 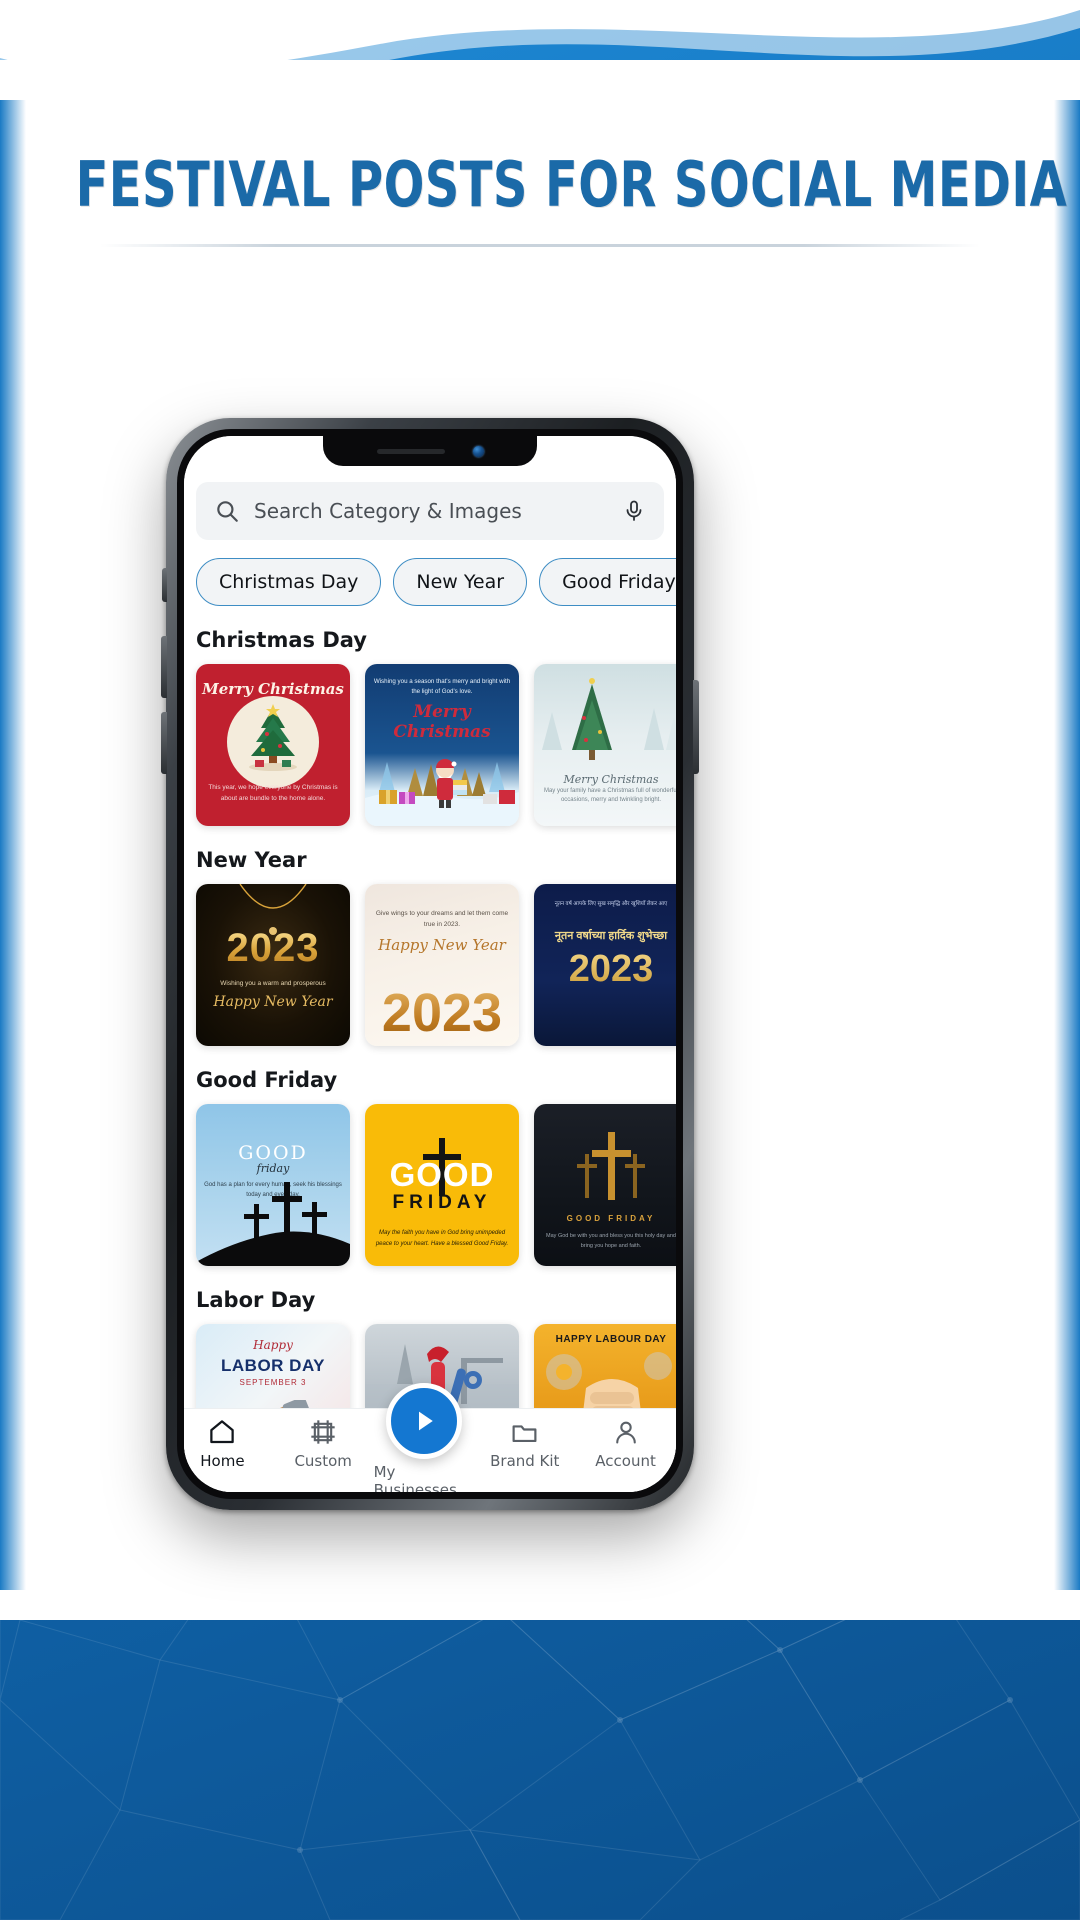 I want to click on chip-christmas-day: Christmas Day, so click(x=289, y=582).